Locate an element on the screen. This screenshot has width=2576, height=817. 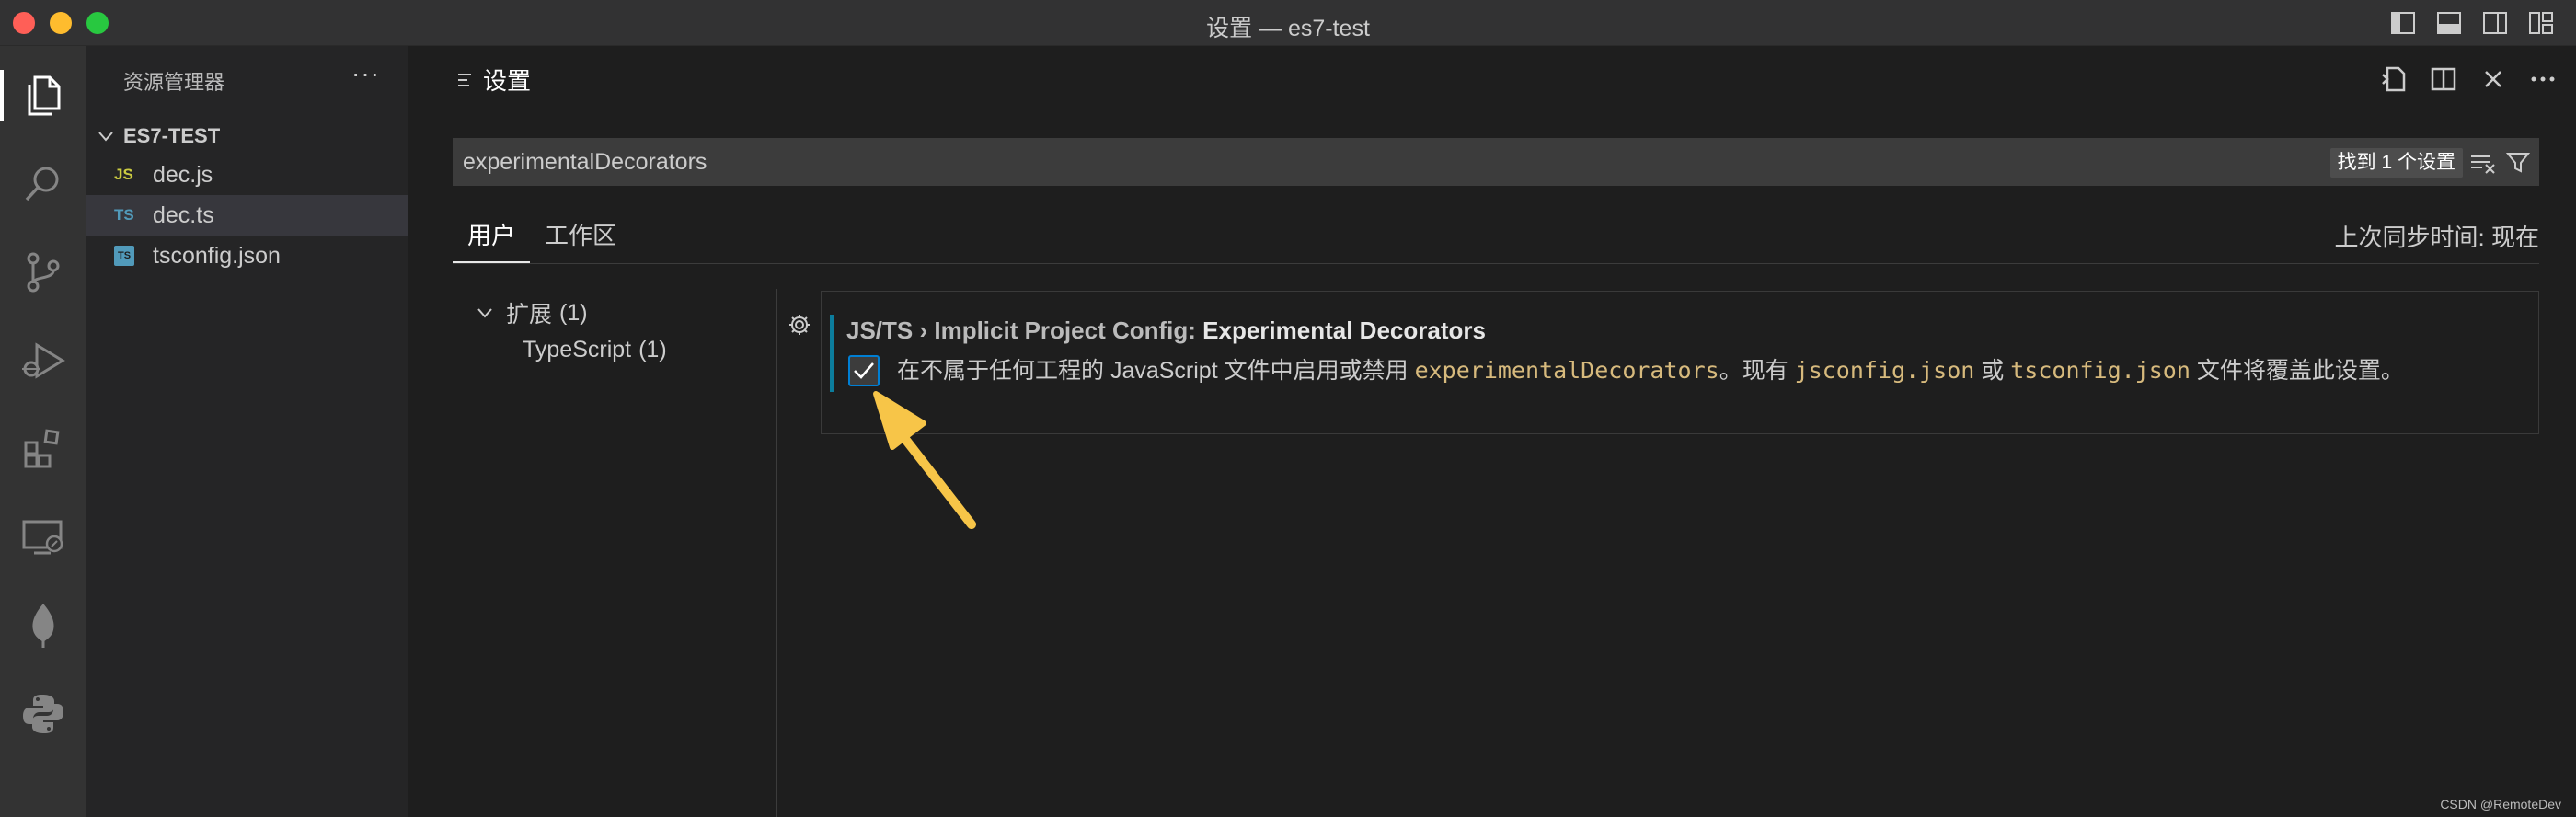
toc-extensions: 扩展 (1) is located at coordinates (531, 312).